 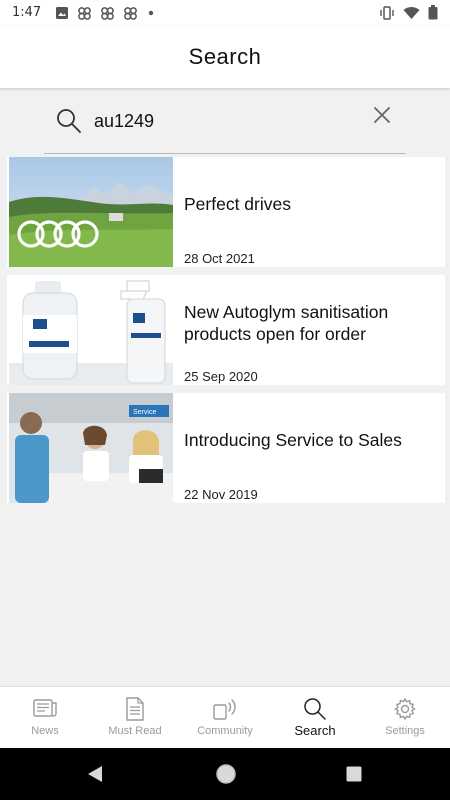 I want to click on status-bar: 1:47, so click(x=225, y=13).